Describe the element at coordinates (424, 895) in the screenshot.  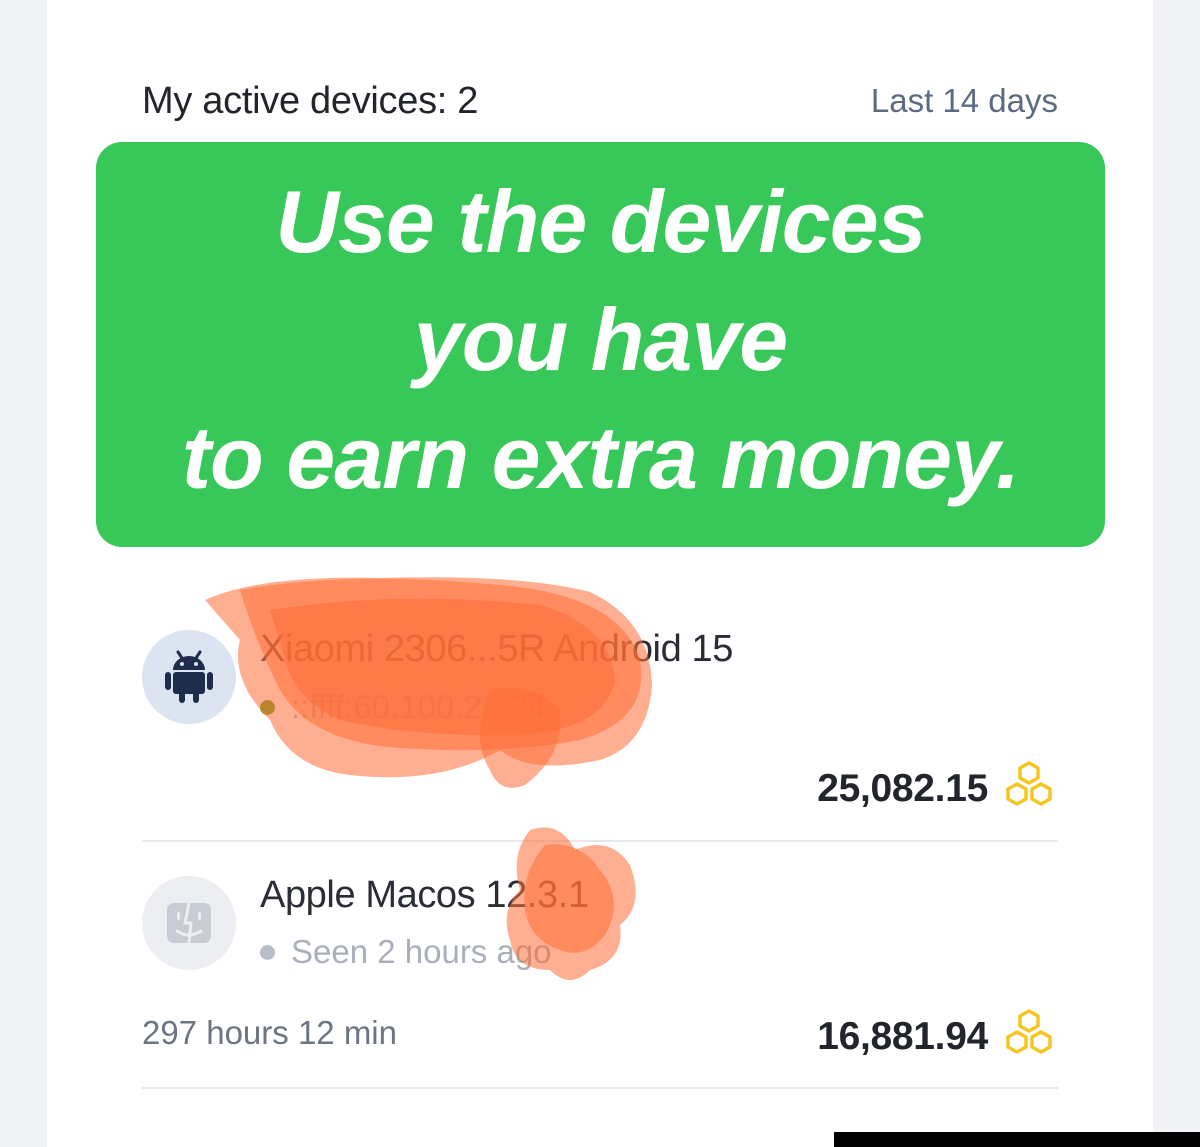
I see `device-name: Apple Macos 12.3.1` at that location.